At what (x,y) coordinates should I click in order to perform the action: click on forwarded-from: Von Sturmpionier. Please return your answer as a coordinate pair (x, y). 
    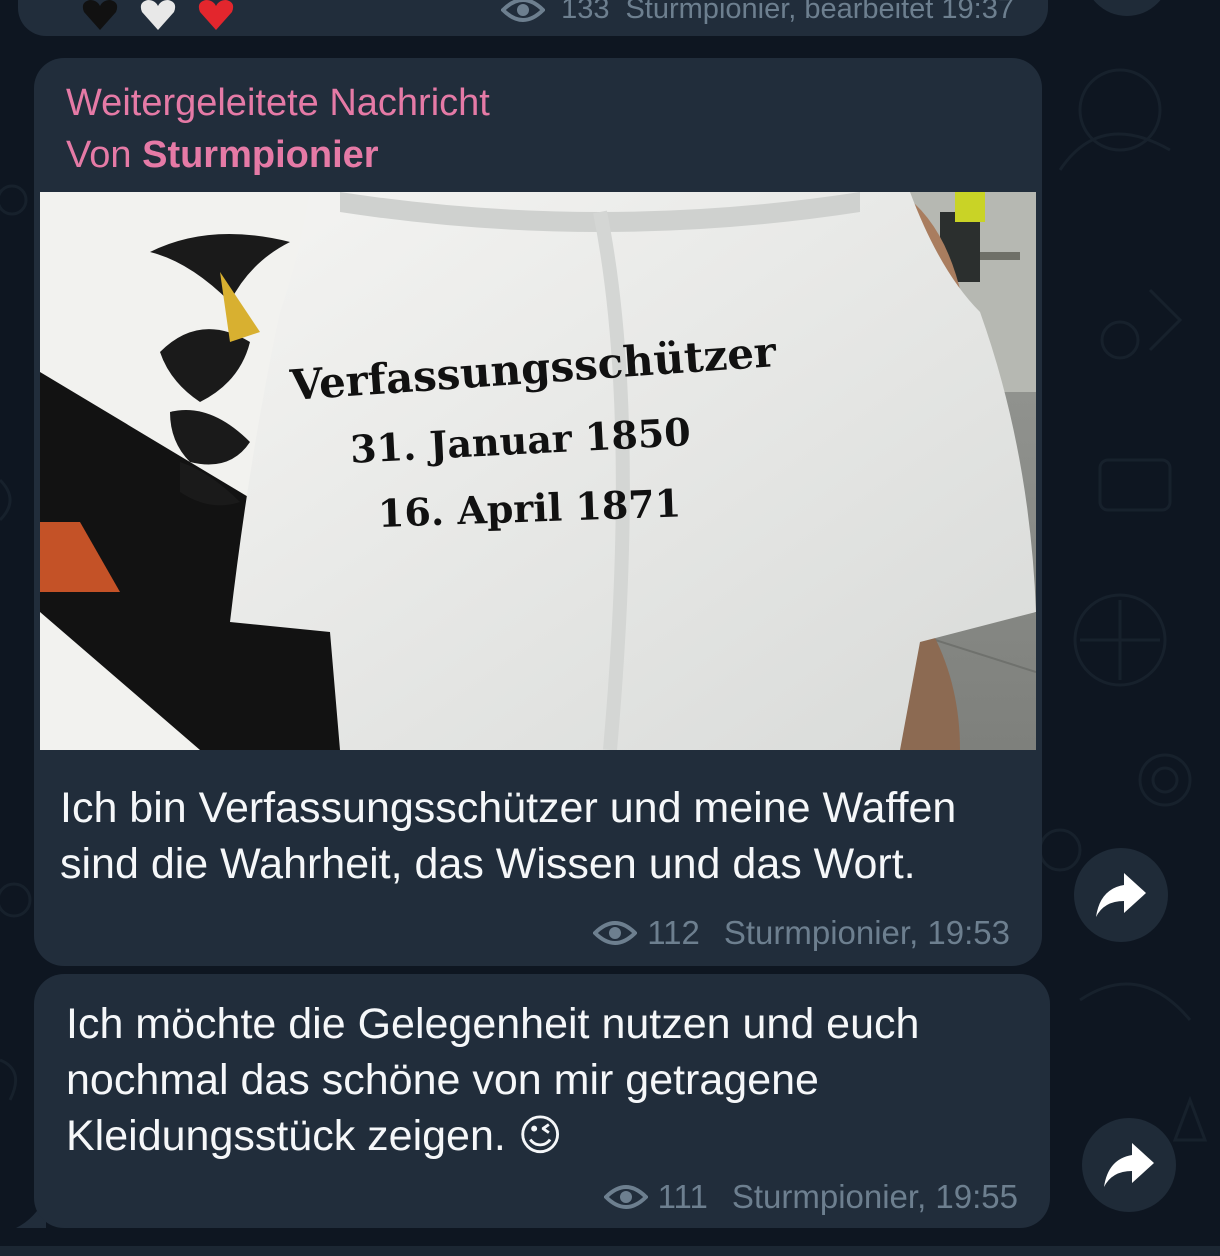
    Looking at the image, I should click on (222, 155).